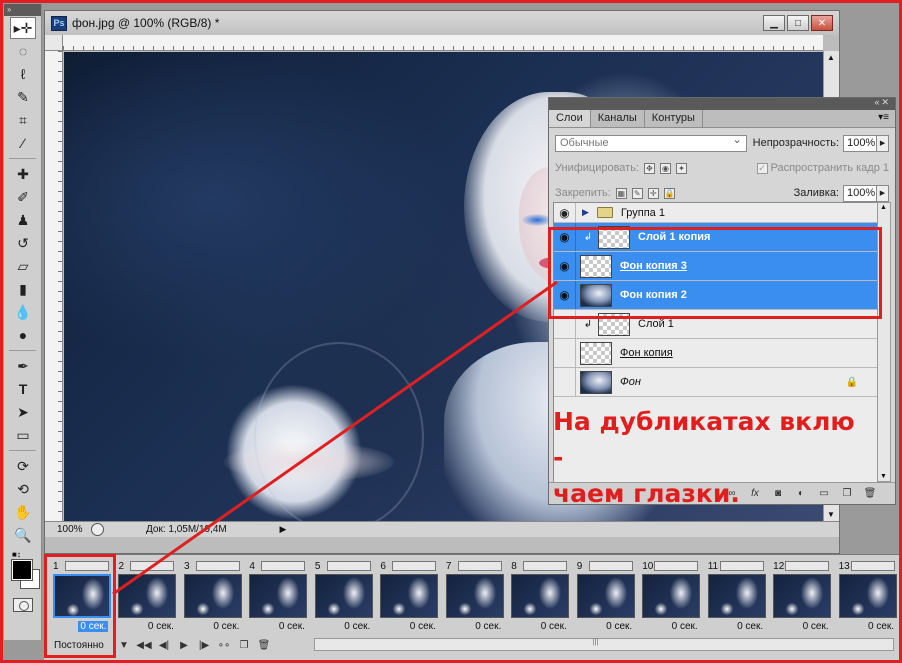 This screenshot has height=663, width=902. I want to click on timeline-frame: 13 0 сек., so click(867, 596).